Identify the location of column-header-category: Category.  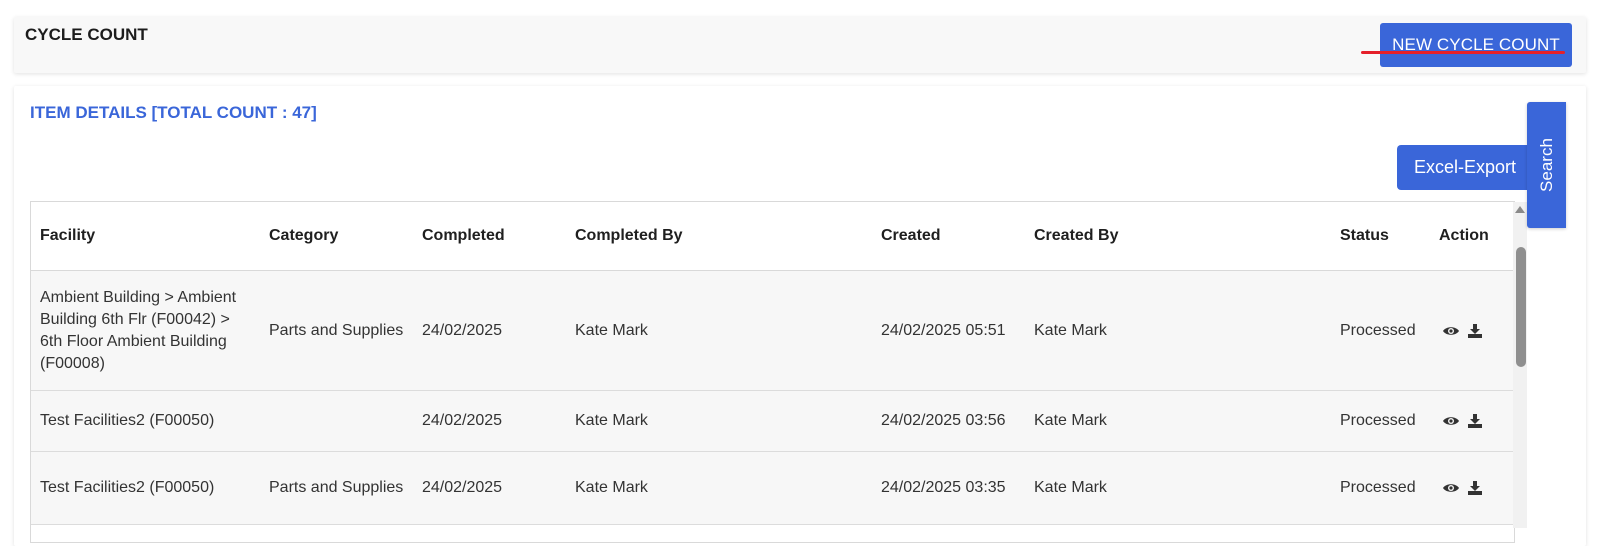
(336, 236).